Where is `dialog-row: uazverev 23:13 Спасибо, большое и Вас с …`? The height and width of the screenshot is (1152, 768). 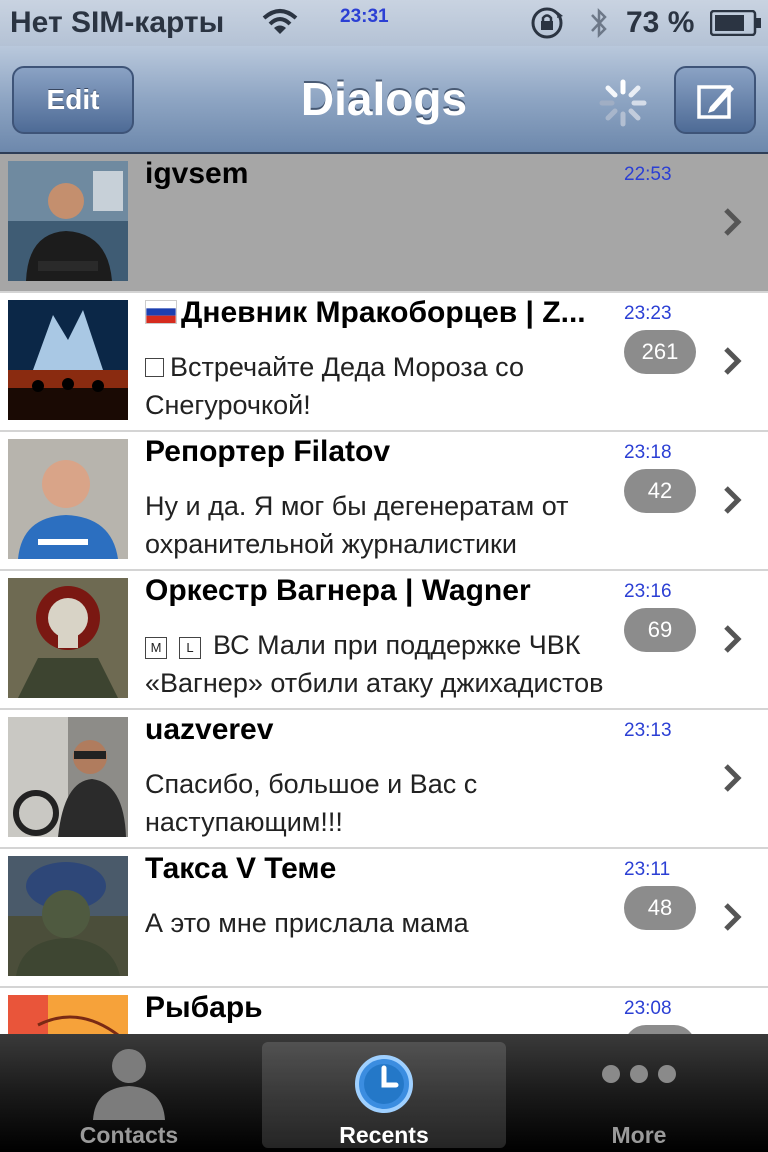
dialog-row: uazverev 23:13 Спасибо, большое и Вас с … is located at coordinates (384, 779).